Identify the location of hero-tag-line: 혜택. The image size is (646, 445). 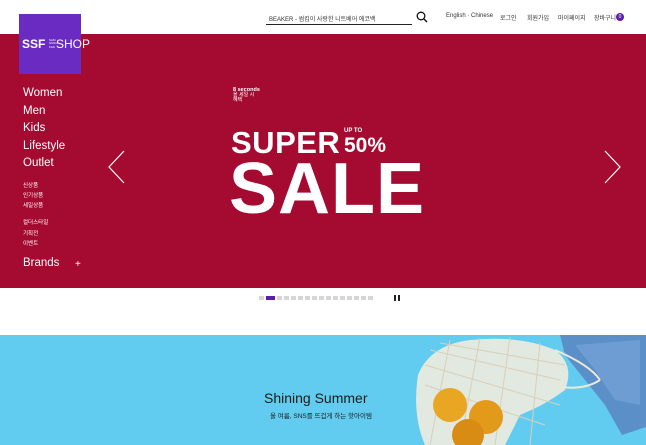
(238, 100).